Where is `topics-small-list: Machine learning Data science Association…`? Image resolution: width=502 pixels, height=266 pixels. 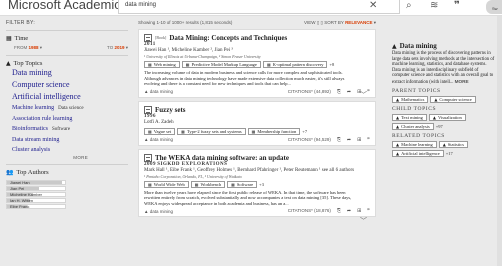
topics-small-list: Machine learning Data science Association… is located at coordinates (67, 129).